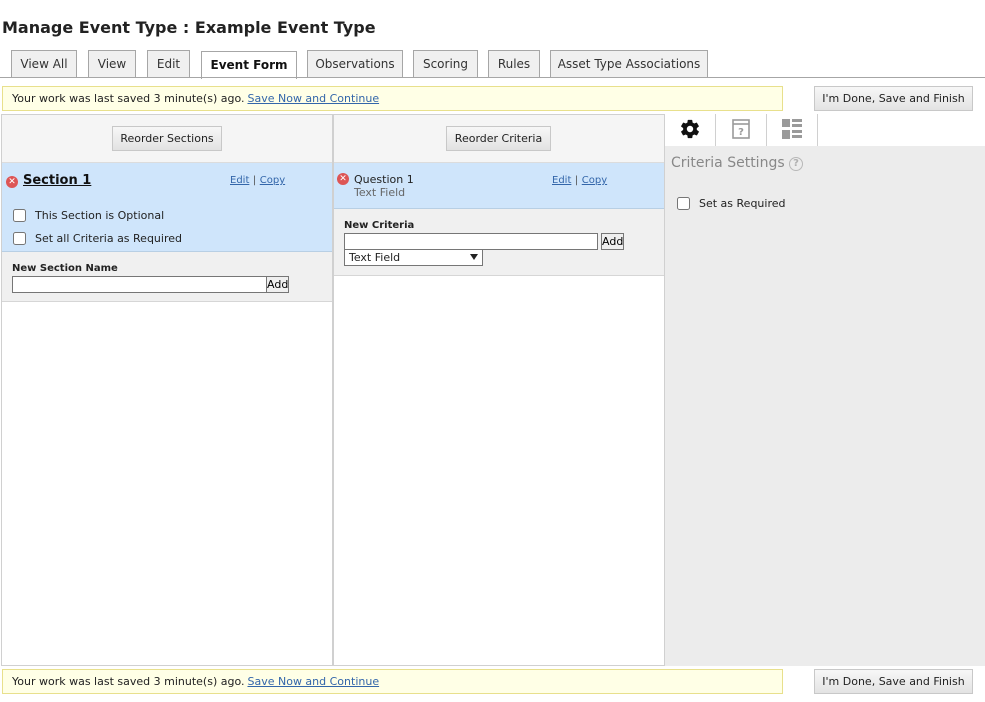 Image resolution: width=985 pixels, height=702 pixels. What do you see at coordinates (561, 180) in the screenshot?
I see `edit-criterion-link: Edit` at bounding box center [561, 180].